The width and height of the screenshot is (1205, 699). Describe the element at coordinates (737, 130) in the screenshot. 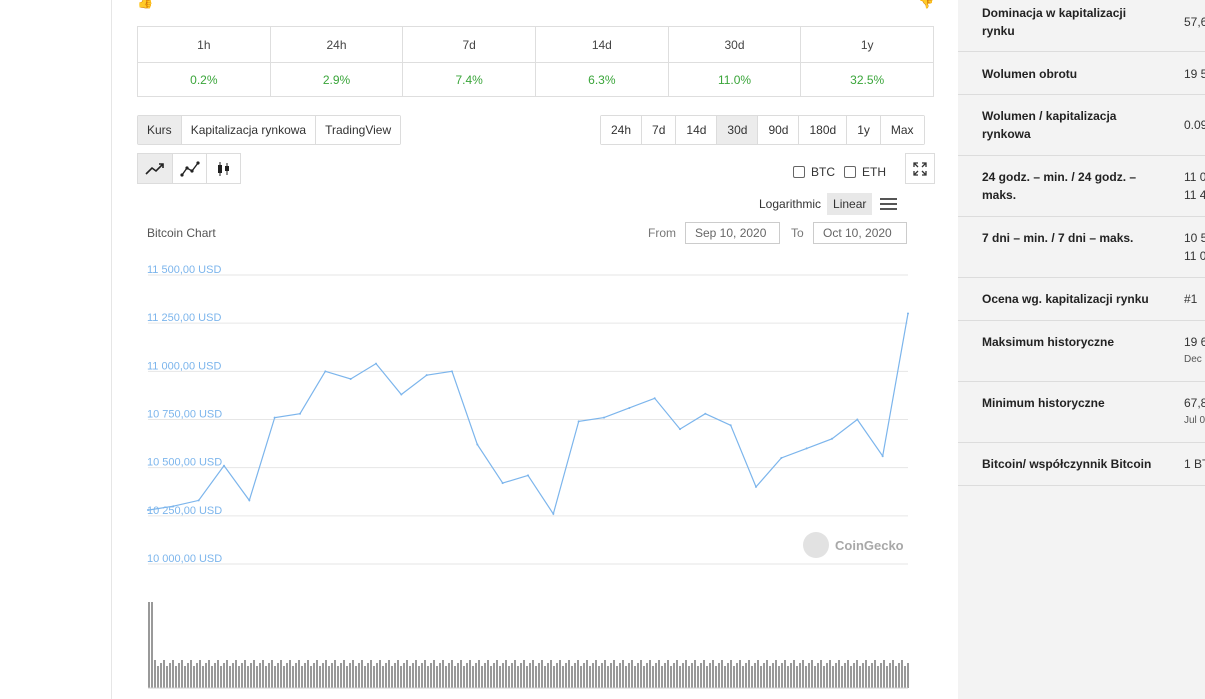

I see `range-30d: 30d` at that location.